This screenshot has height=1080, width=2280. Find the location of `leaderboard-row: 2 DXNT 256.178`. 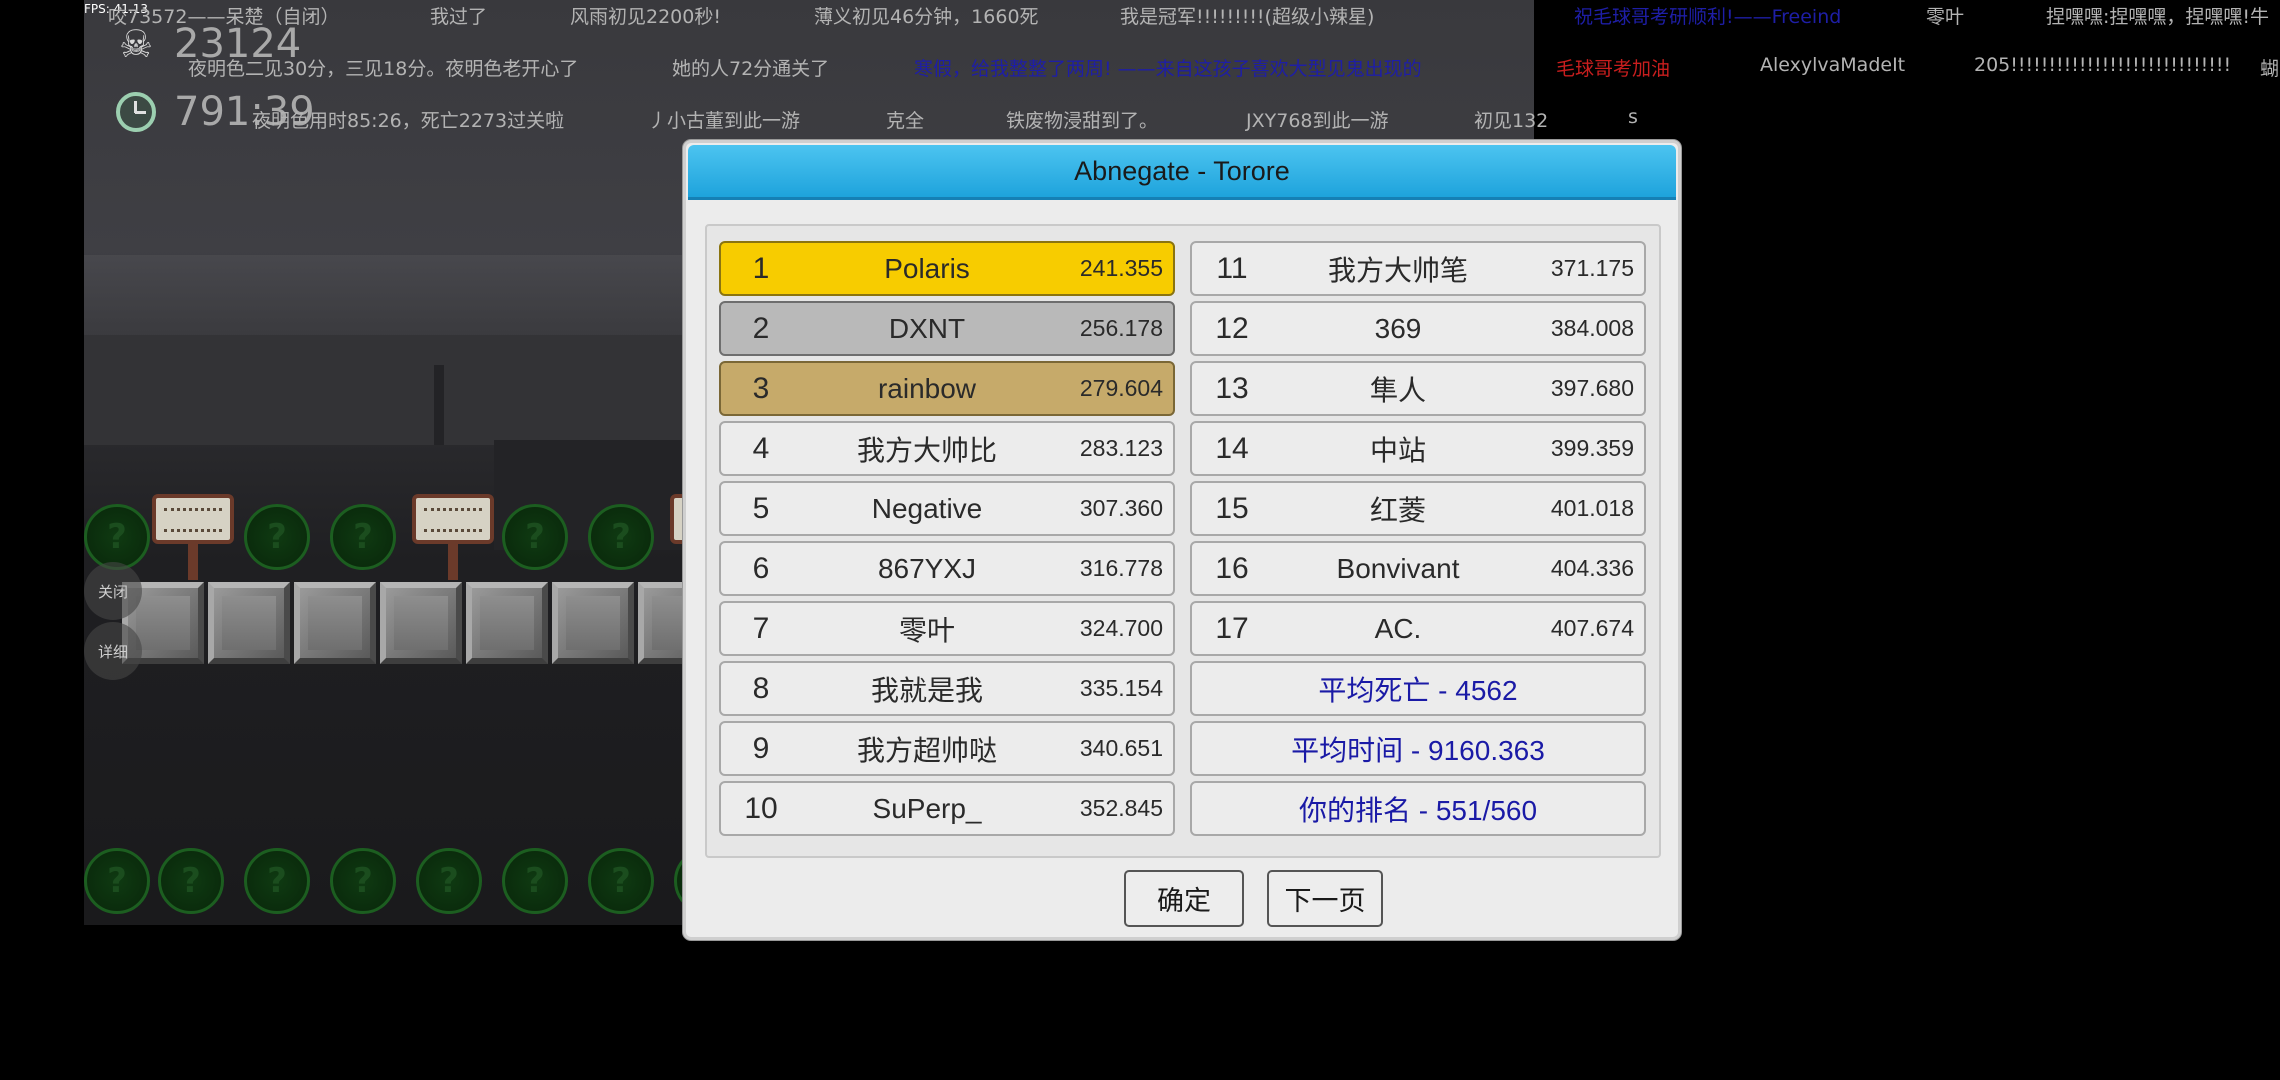

leaderboard-row: 2 DXNT 256.178 is located at coordinates (947, 328).